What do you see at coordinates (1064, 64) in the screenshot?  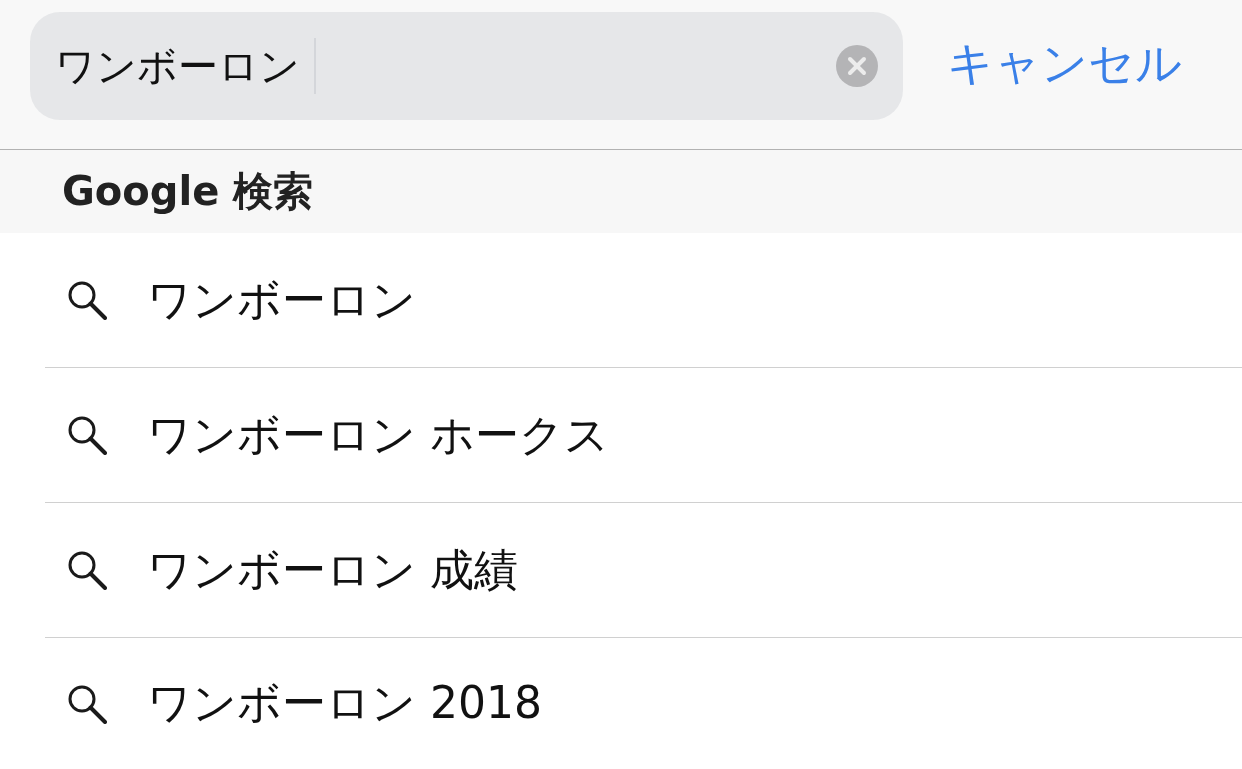 I see `cancel-button: キャンセル` at bounding box center [1064, 64].